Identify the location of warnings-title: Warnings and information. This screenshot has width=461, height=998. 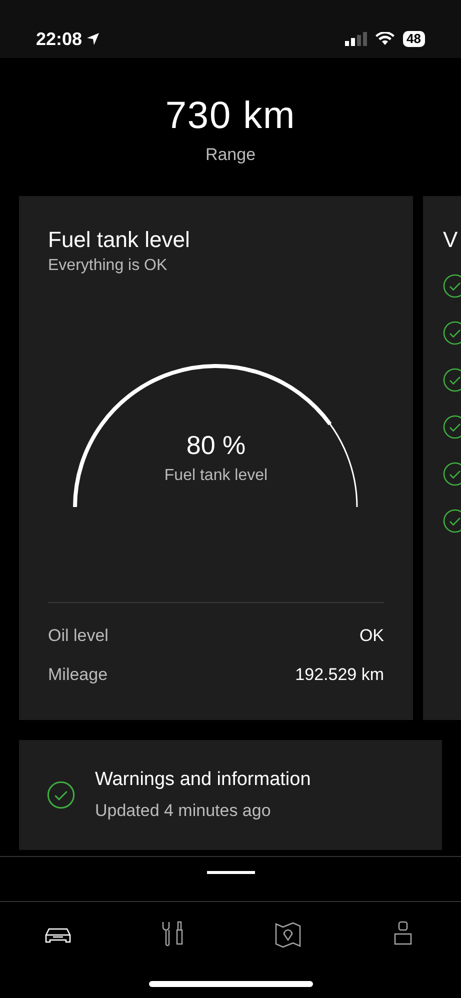
(203, 780).